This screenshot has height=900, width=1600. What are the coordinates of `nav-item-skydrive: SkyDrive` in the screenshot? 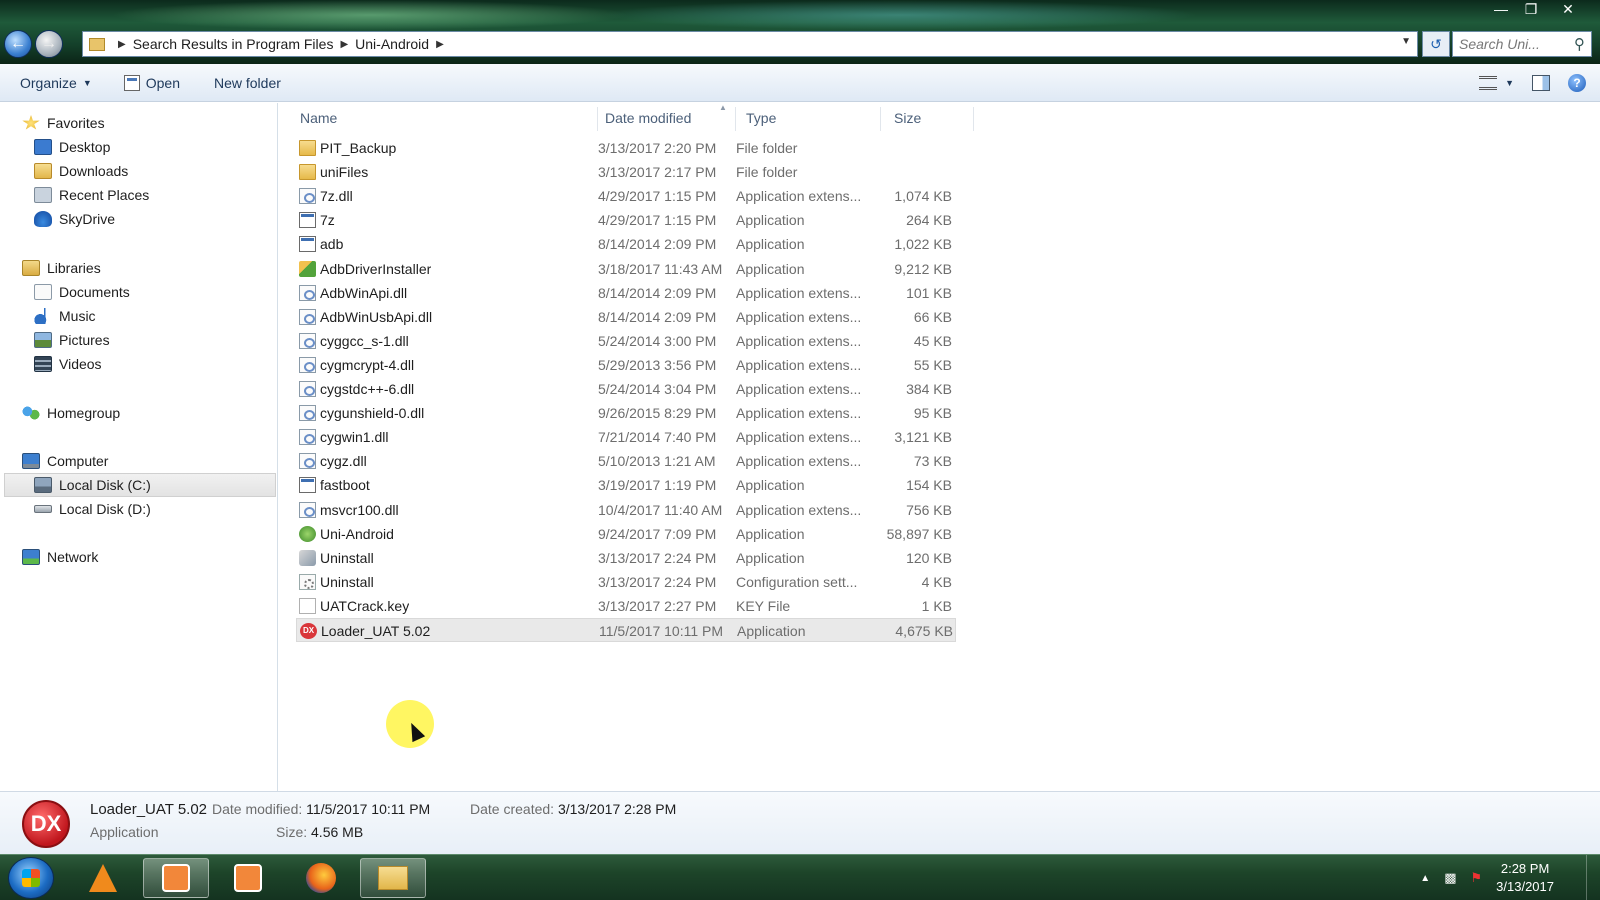 It's located at (74, 219).